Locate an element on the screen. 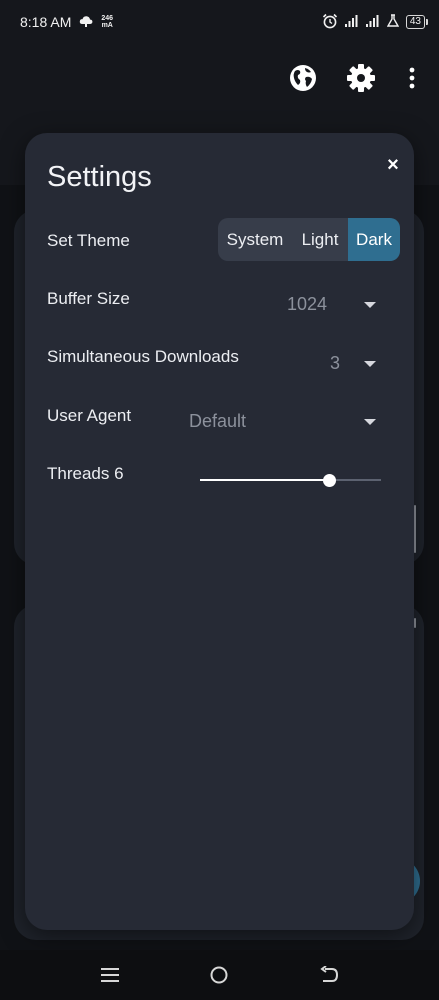 This screenshot has width=439, height=1000. signal-icon is located at coordinates (351, 22).